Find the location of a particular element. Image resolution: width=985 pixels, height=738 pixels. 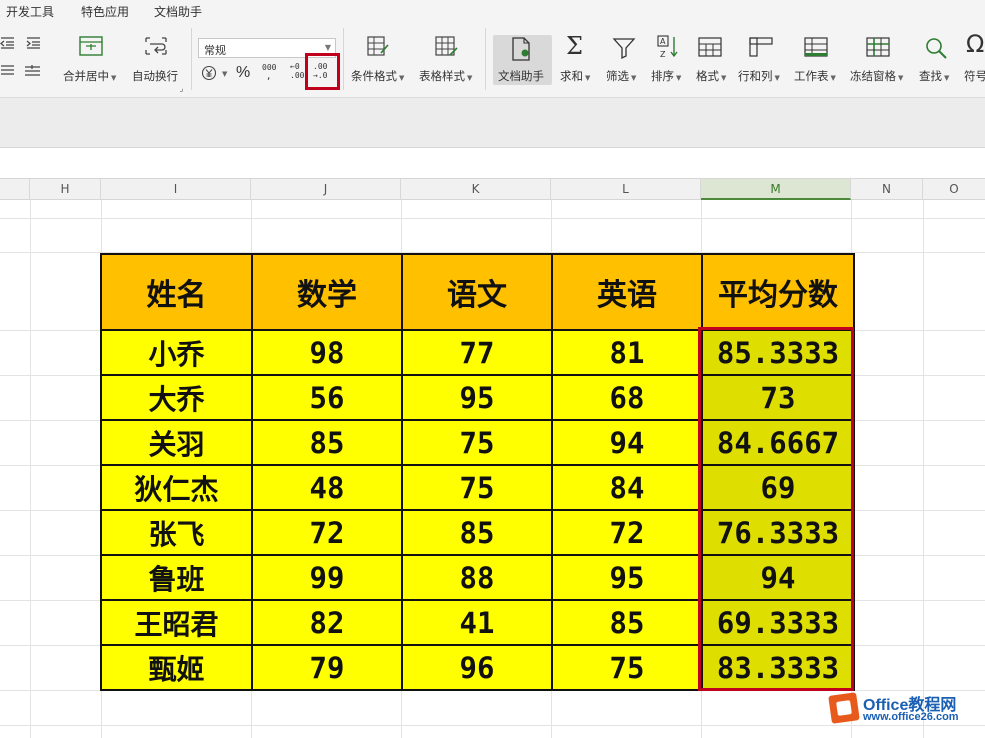

cell-chinese: 88 is located at coordinates (477, 577).